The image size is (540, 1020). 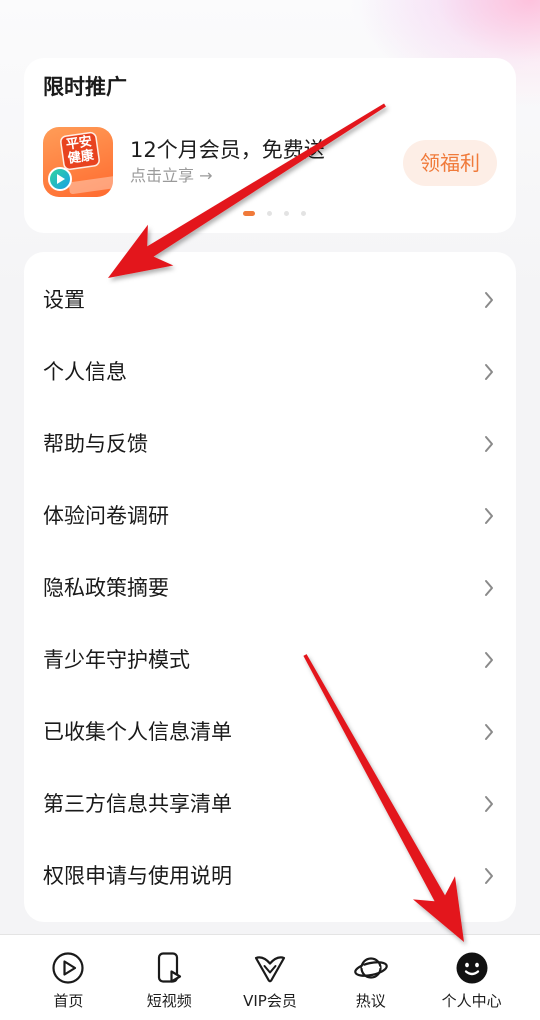 What do you see at coordinates (169, 1001) in the screenshot?
I see `tab-label: 短视频` at bounding box center [169, 1001].